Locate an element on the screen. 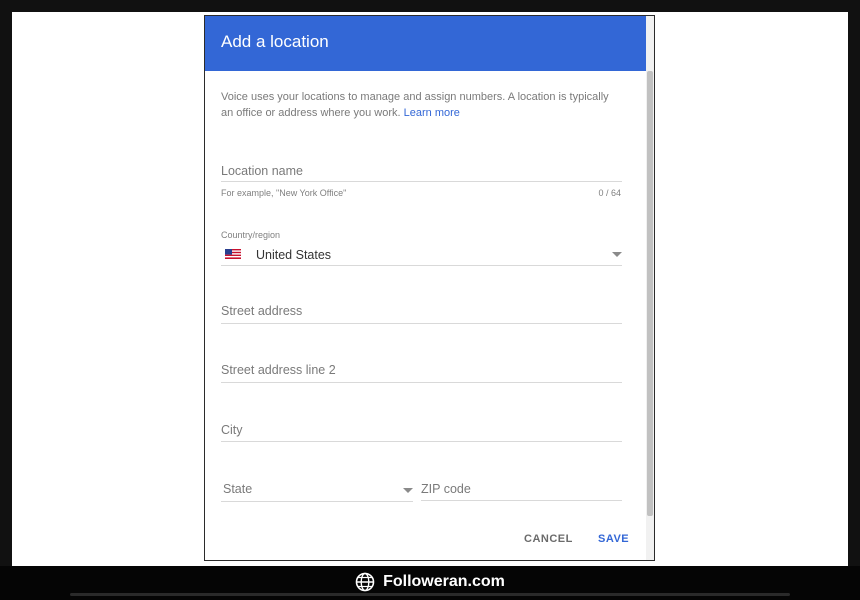  watermark: Followeran.com is located at coordinates (430, 582).